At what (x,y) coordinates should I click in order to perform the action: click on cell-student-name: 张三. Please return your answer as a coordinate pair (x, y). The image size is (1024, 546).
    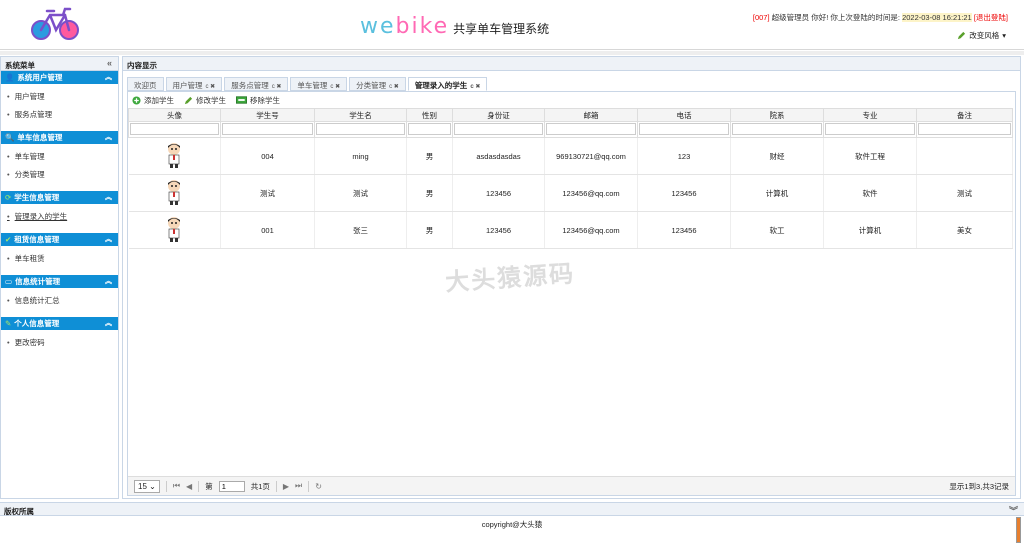
    Looking at the image, I should click on (360, 230).